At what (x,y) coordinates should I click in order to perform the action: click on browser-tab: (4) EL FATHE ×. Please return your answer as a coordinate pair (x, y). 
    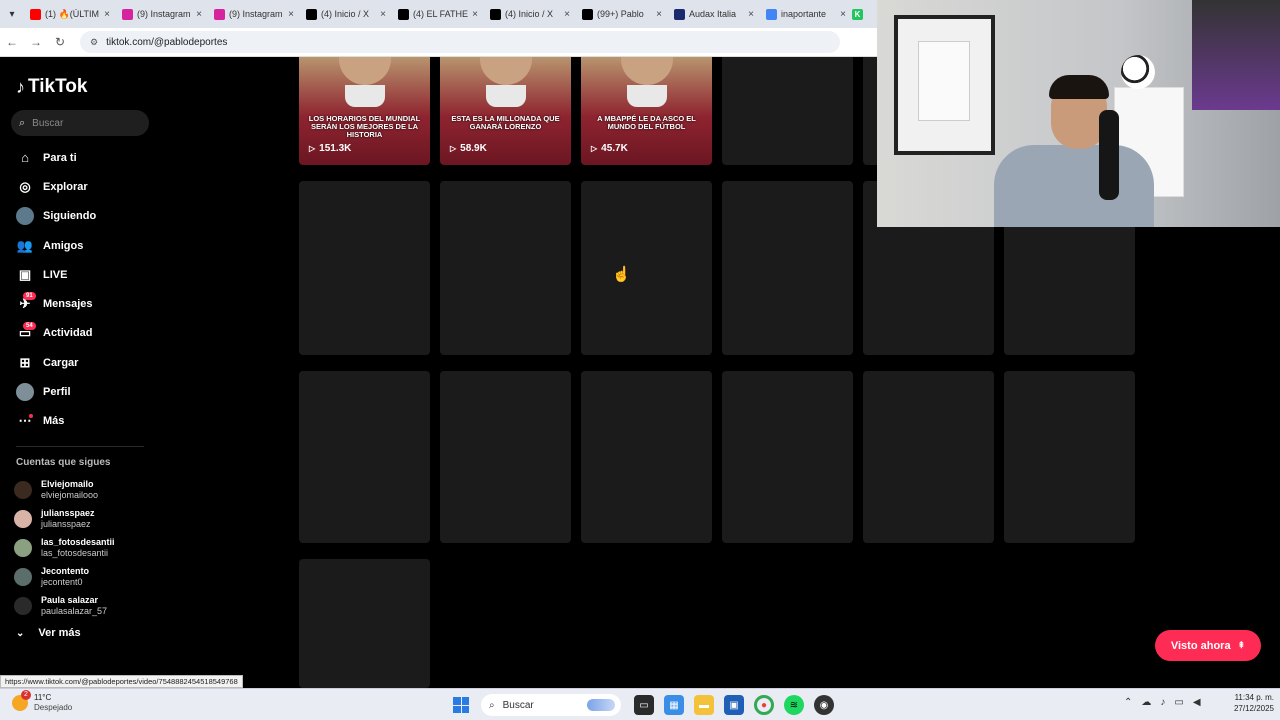
    Looking at the image, I should click on (438, 14).